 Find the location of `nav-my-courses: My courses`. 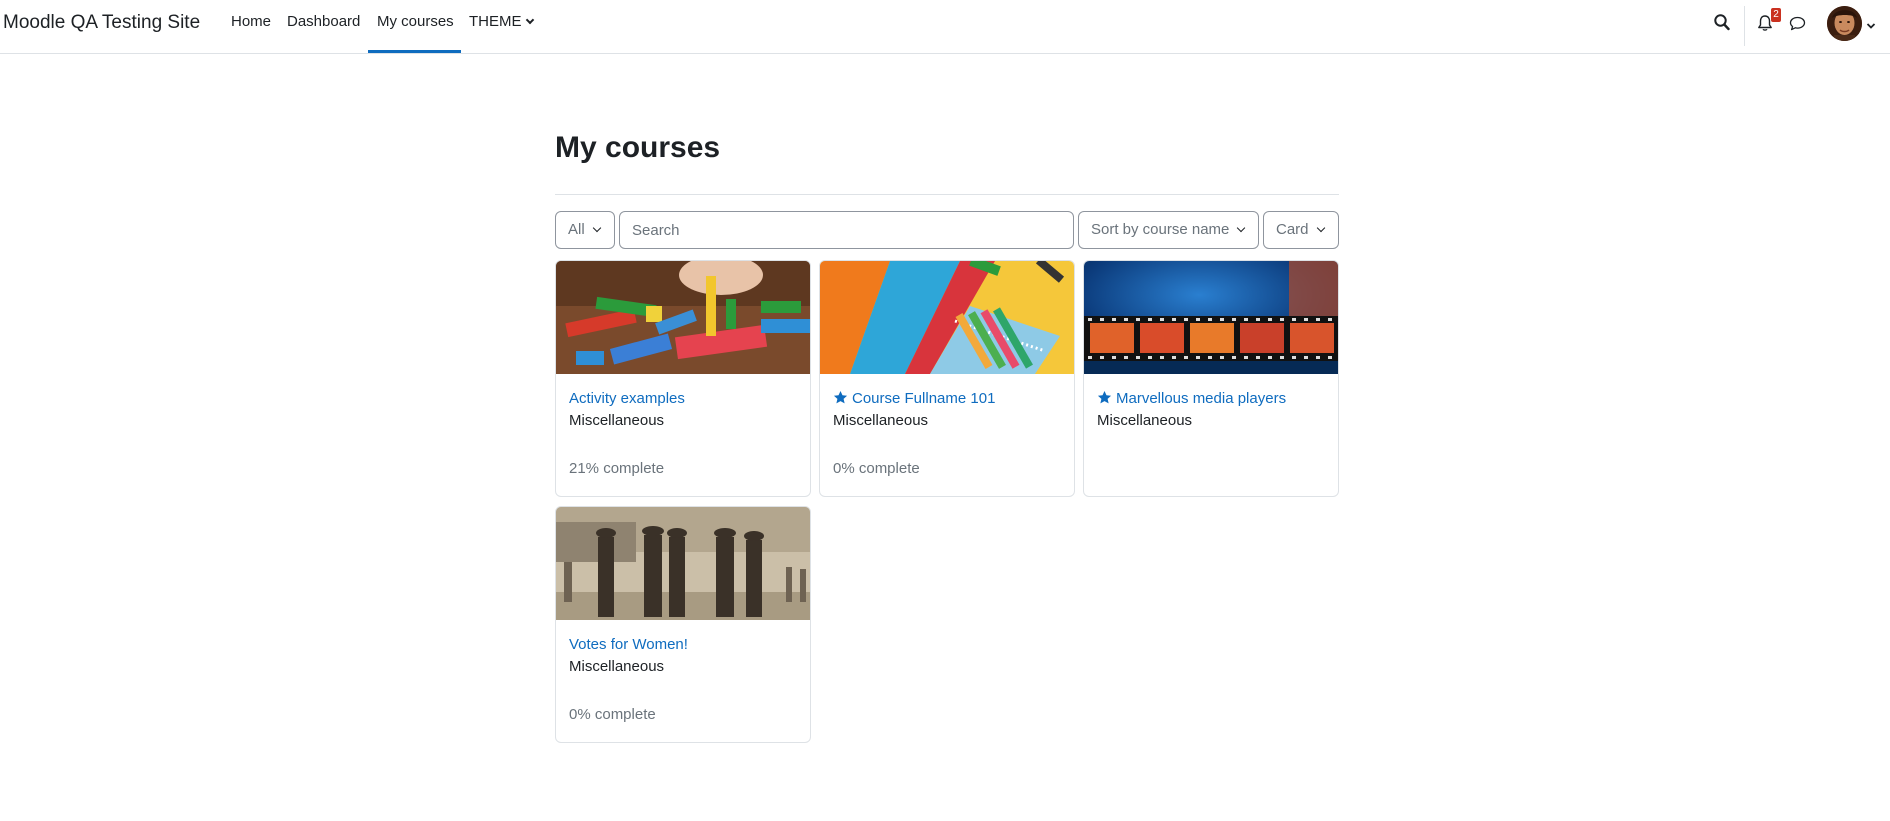

nav-my-courses: My courses is located at coordinates (415, 22).